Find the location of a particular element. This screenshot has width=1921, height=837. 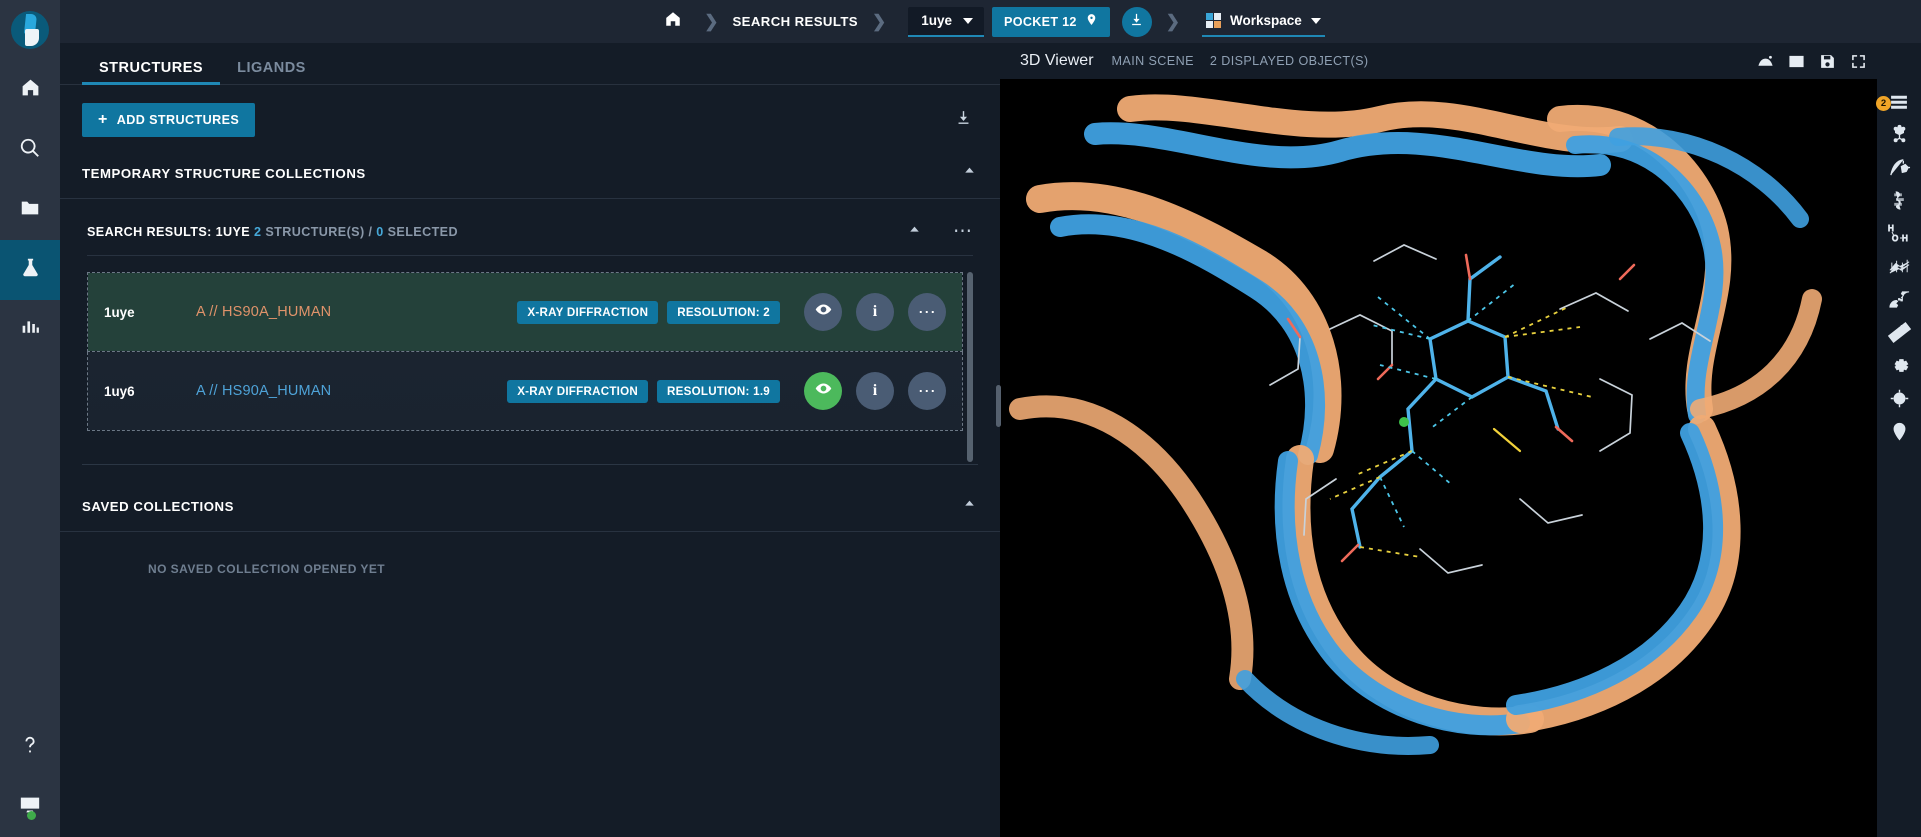

tab-structures: STRUCTURES is located at coordinates (151, 72).